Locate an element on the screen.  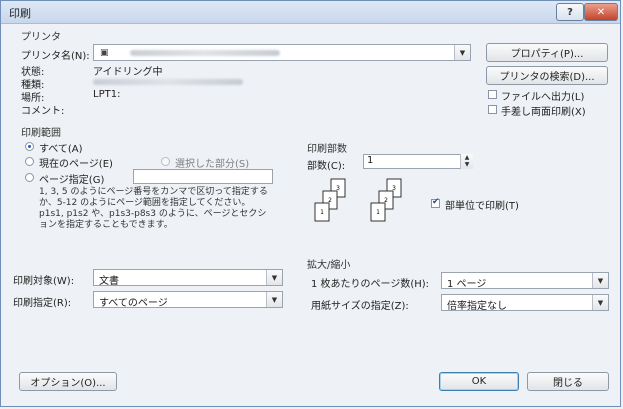
printer-type-redacted is located at coordinates (168, 82).